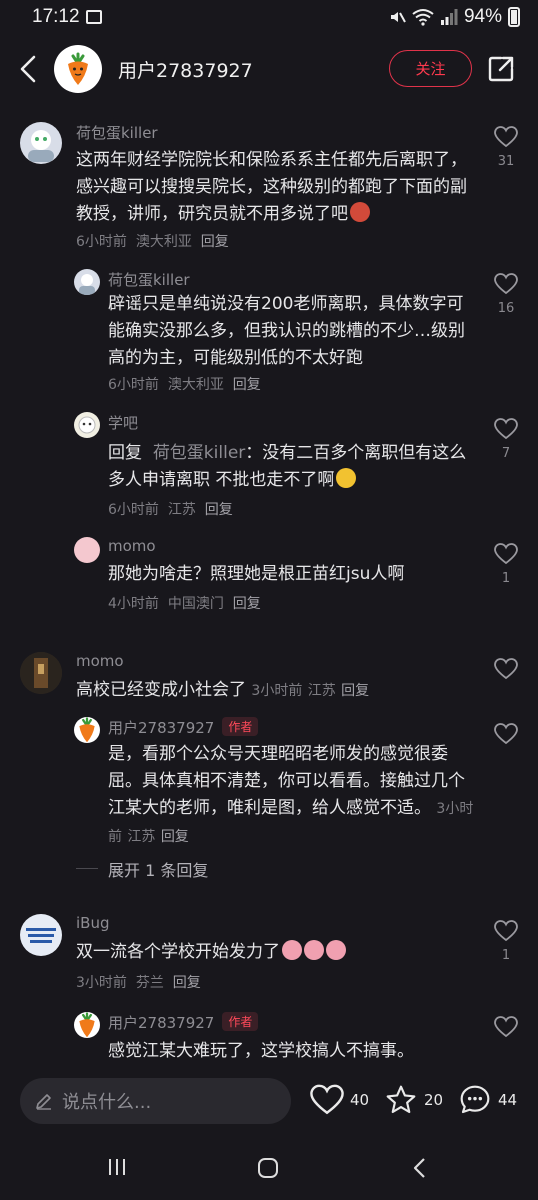  What do you see at coordinates (199, 453) in the screenshot?
I see `reply-to-user: 荷包蛋killer` at bounding box center [199, 453].